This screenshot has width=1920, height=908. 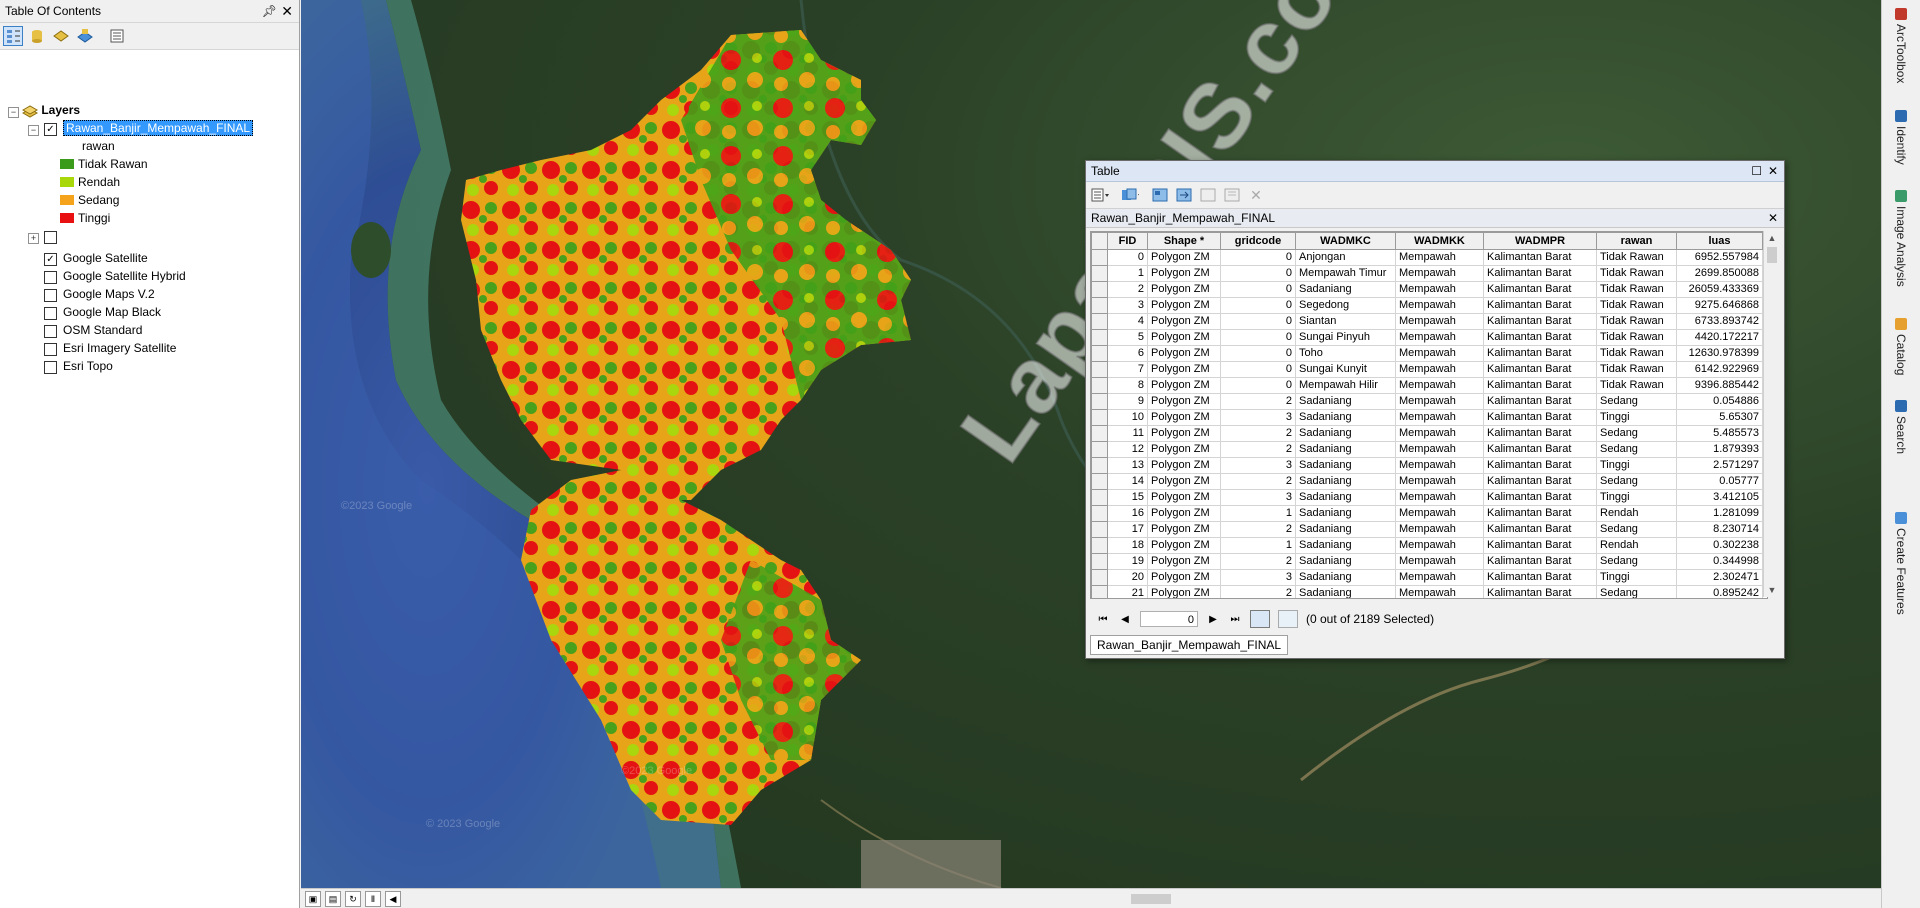 I want to click on next-record-icon: ▶, so click(x=1213, y=619).